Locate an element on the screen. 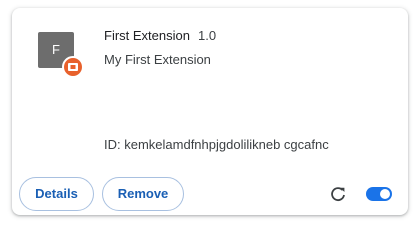 The image size is (420, 240). details-button: Details is located at coordinates (56, 194).